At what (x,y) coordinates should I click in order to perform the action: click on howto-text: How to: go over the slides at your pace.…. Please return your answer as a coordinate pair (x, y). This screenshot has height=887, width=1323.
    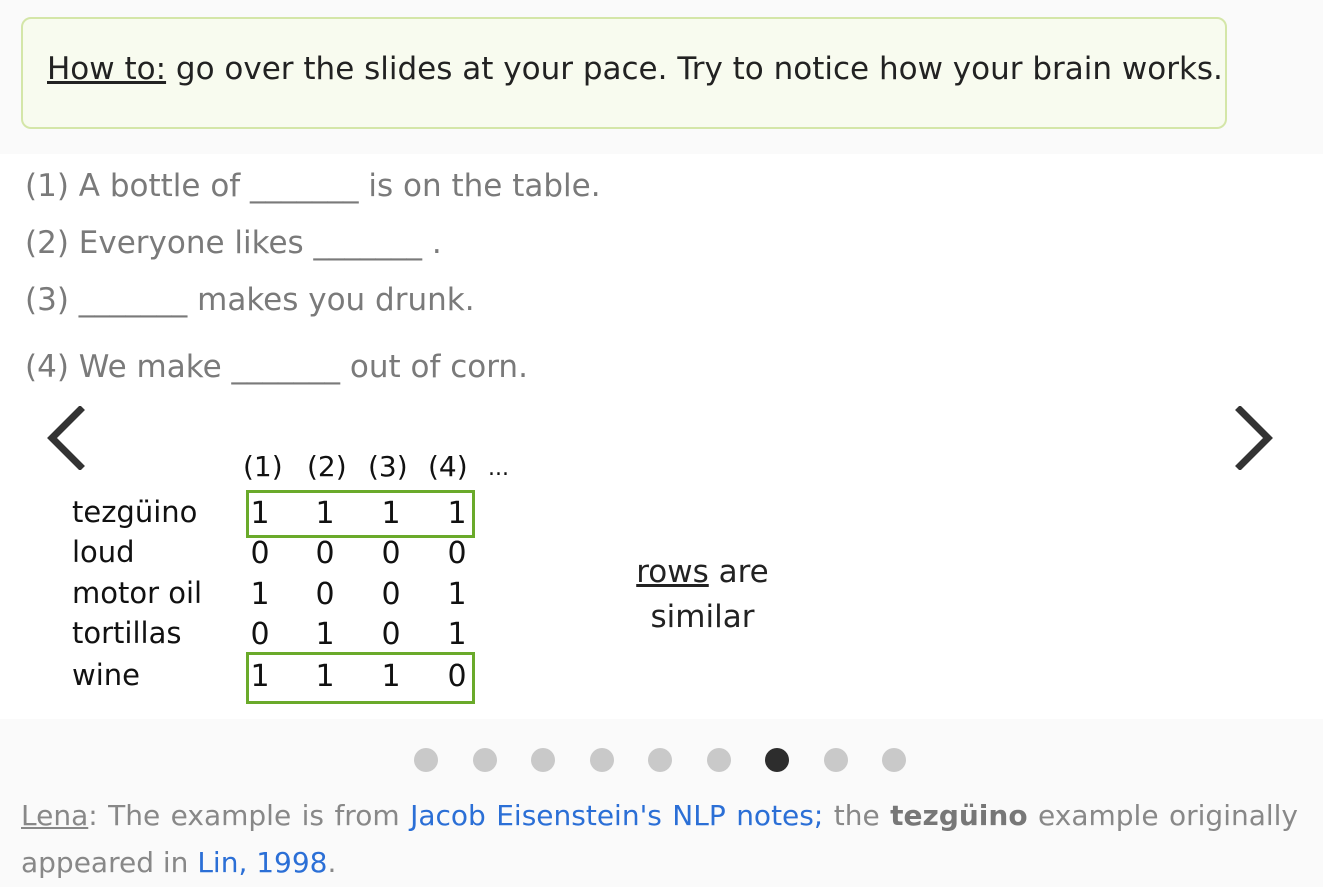
    Looking at the image, I should click on (635, 69).